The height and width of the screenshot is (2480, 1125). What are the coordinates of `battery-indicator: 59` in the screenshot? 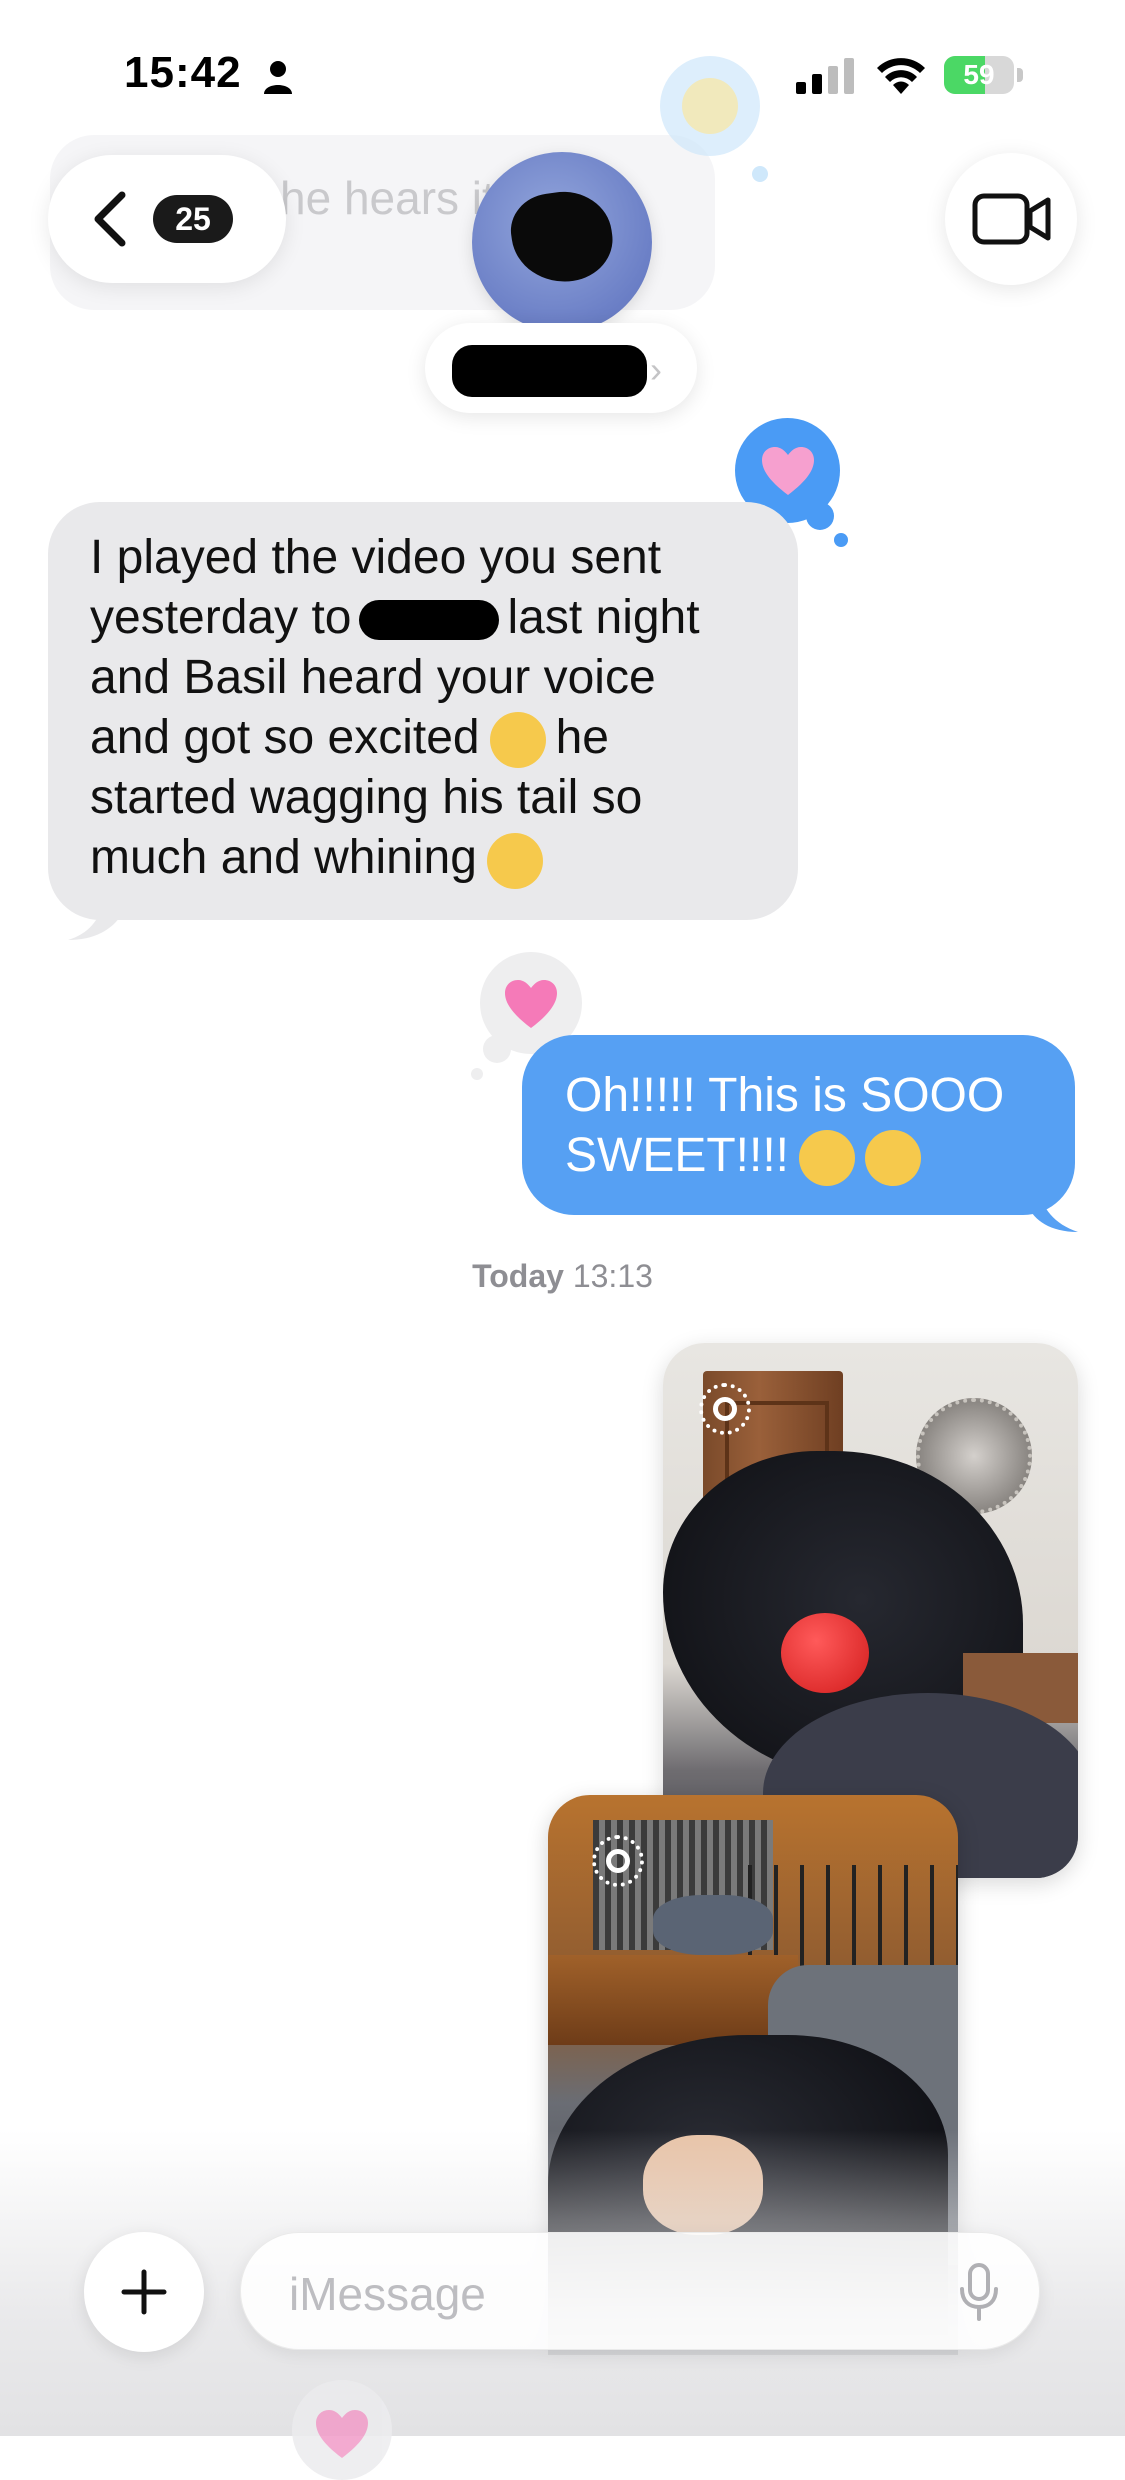 It's located at (985, 75).